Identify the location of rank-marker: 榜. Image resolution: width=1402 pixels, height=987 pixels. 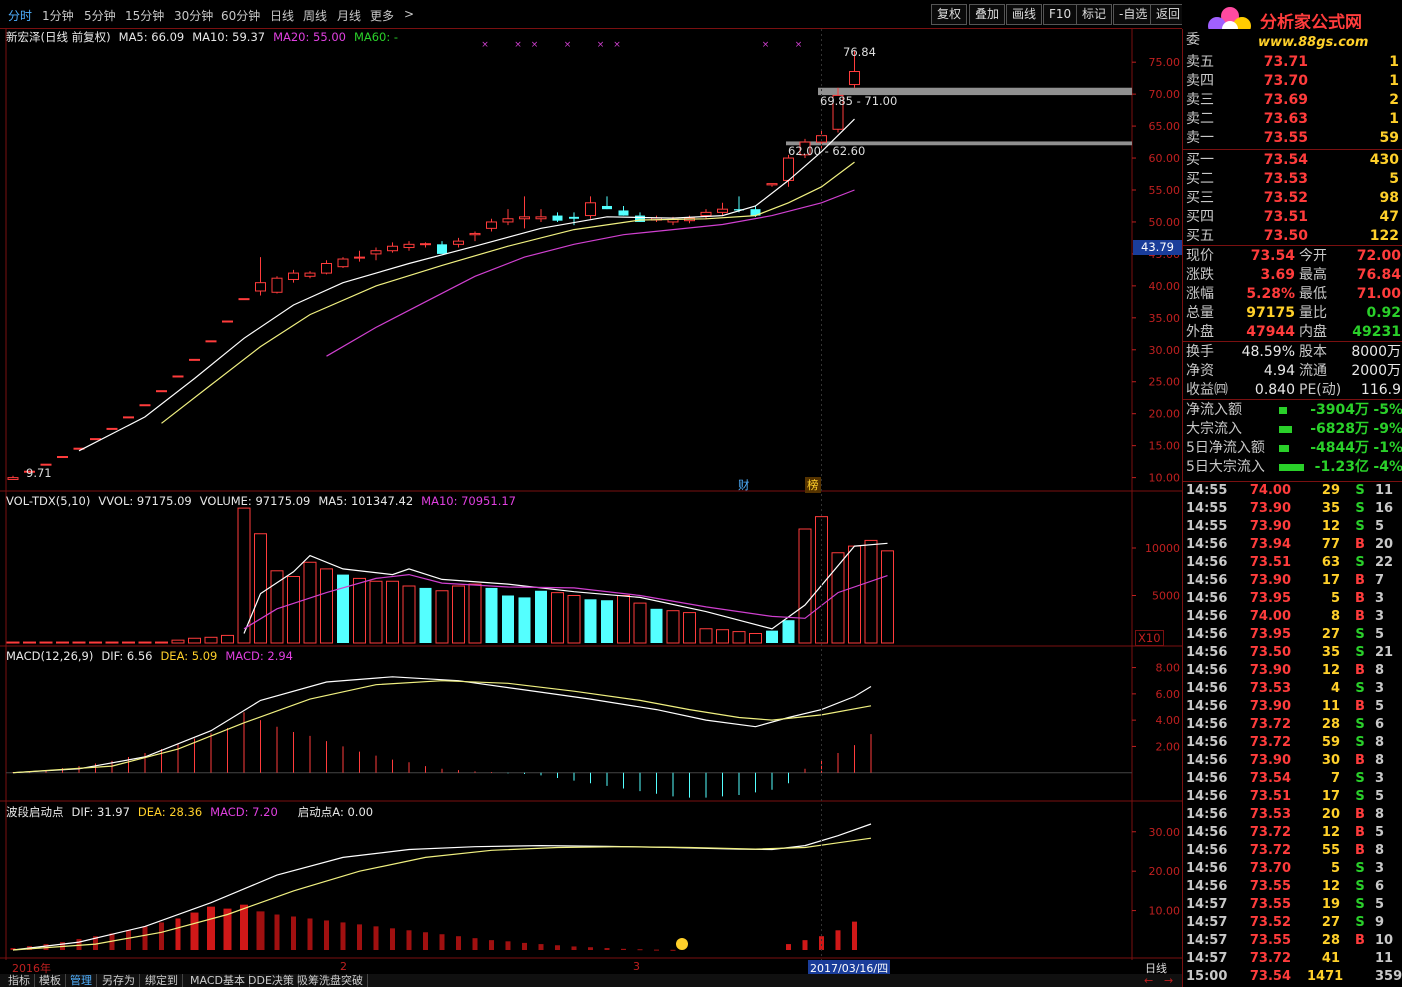
(813, 485).